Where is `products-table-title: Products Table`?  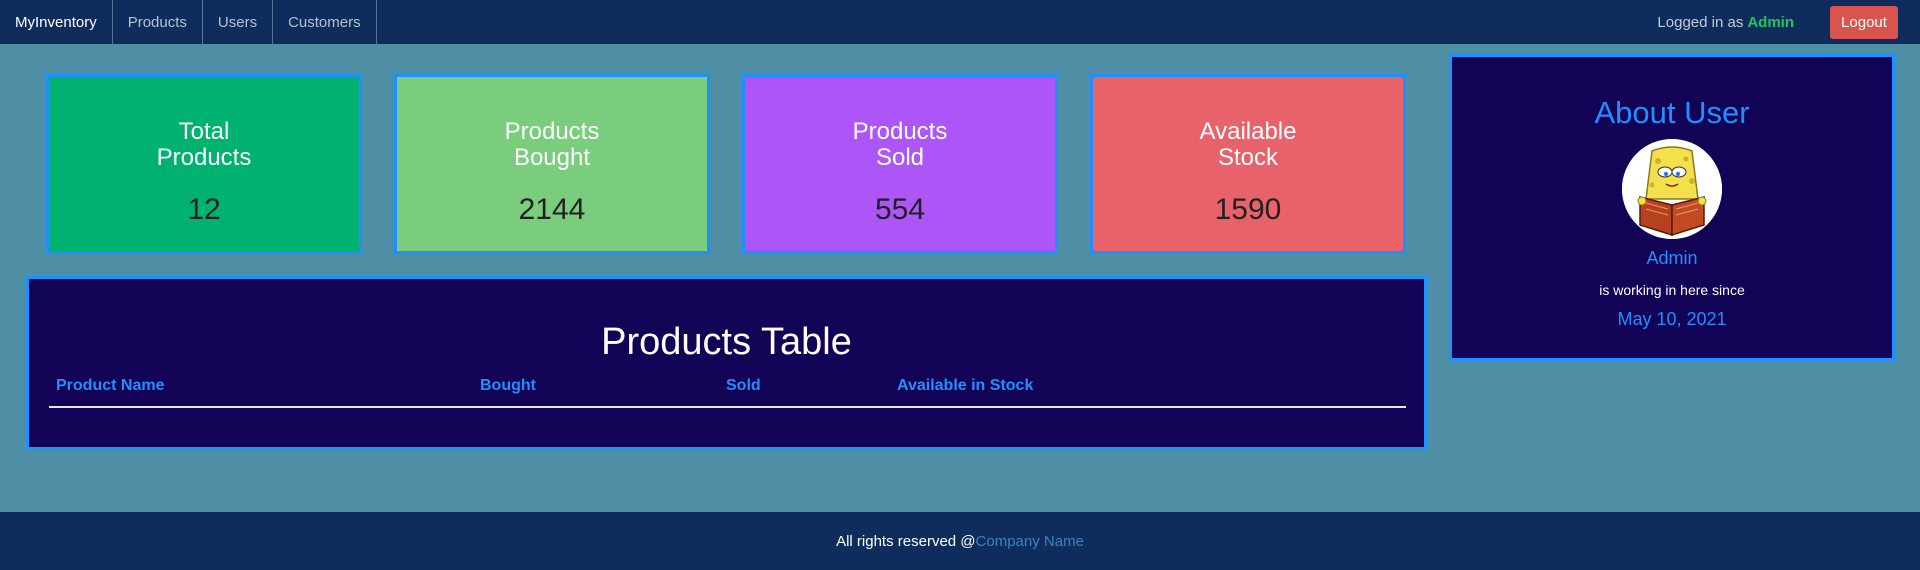
products-table-title: Products Table is located at coordinates (726, 342).